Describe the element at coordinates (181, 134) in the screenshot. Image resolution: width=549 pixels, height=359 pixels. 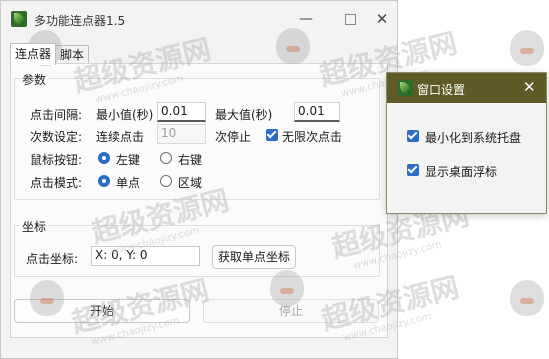
I see `click-count-input: 10` at that location.